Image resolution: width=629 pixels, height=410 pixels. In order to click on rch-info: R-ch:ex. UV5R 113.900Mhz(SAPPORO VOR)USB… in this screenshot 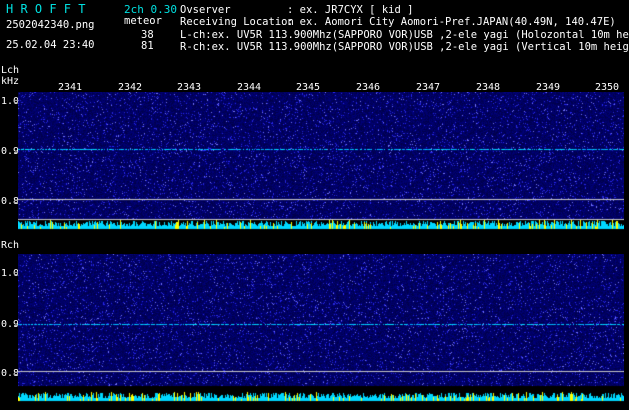, I will do `click(404, 47)`.